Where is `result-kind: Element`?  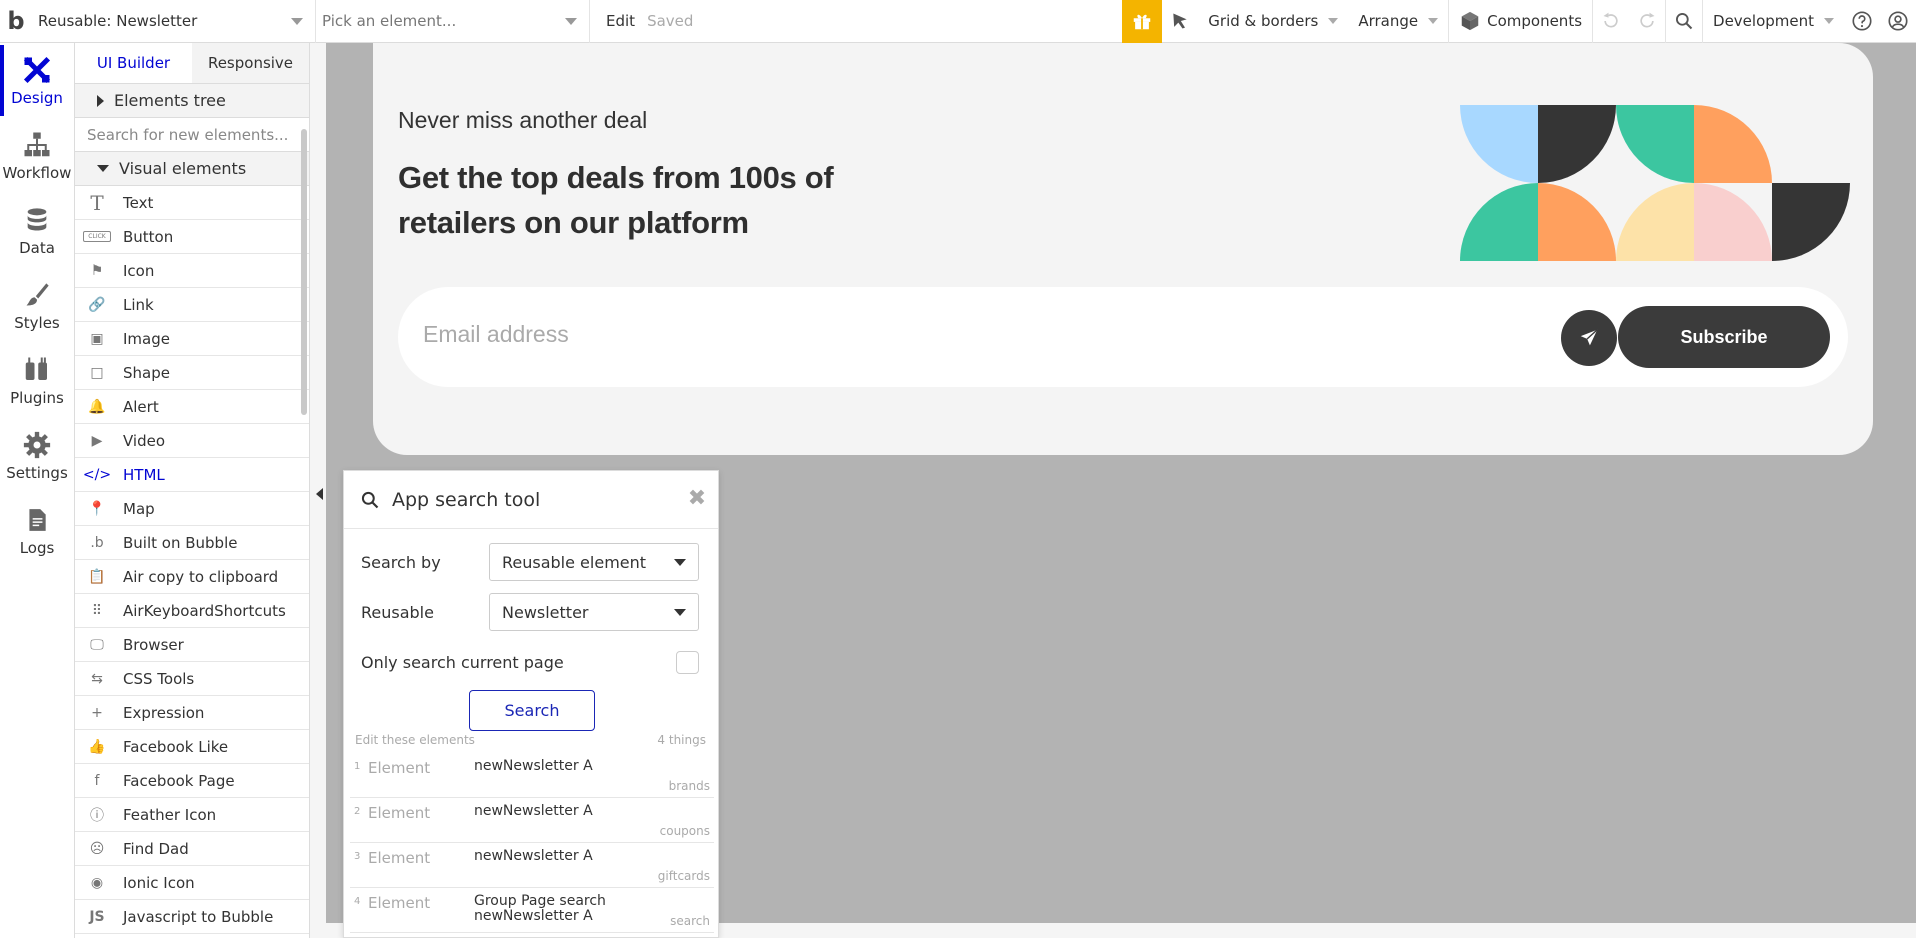 result-kind: Element is located at coordinates (399, 903).